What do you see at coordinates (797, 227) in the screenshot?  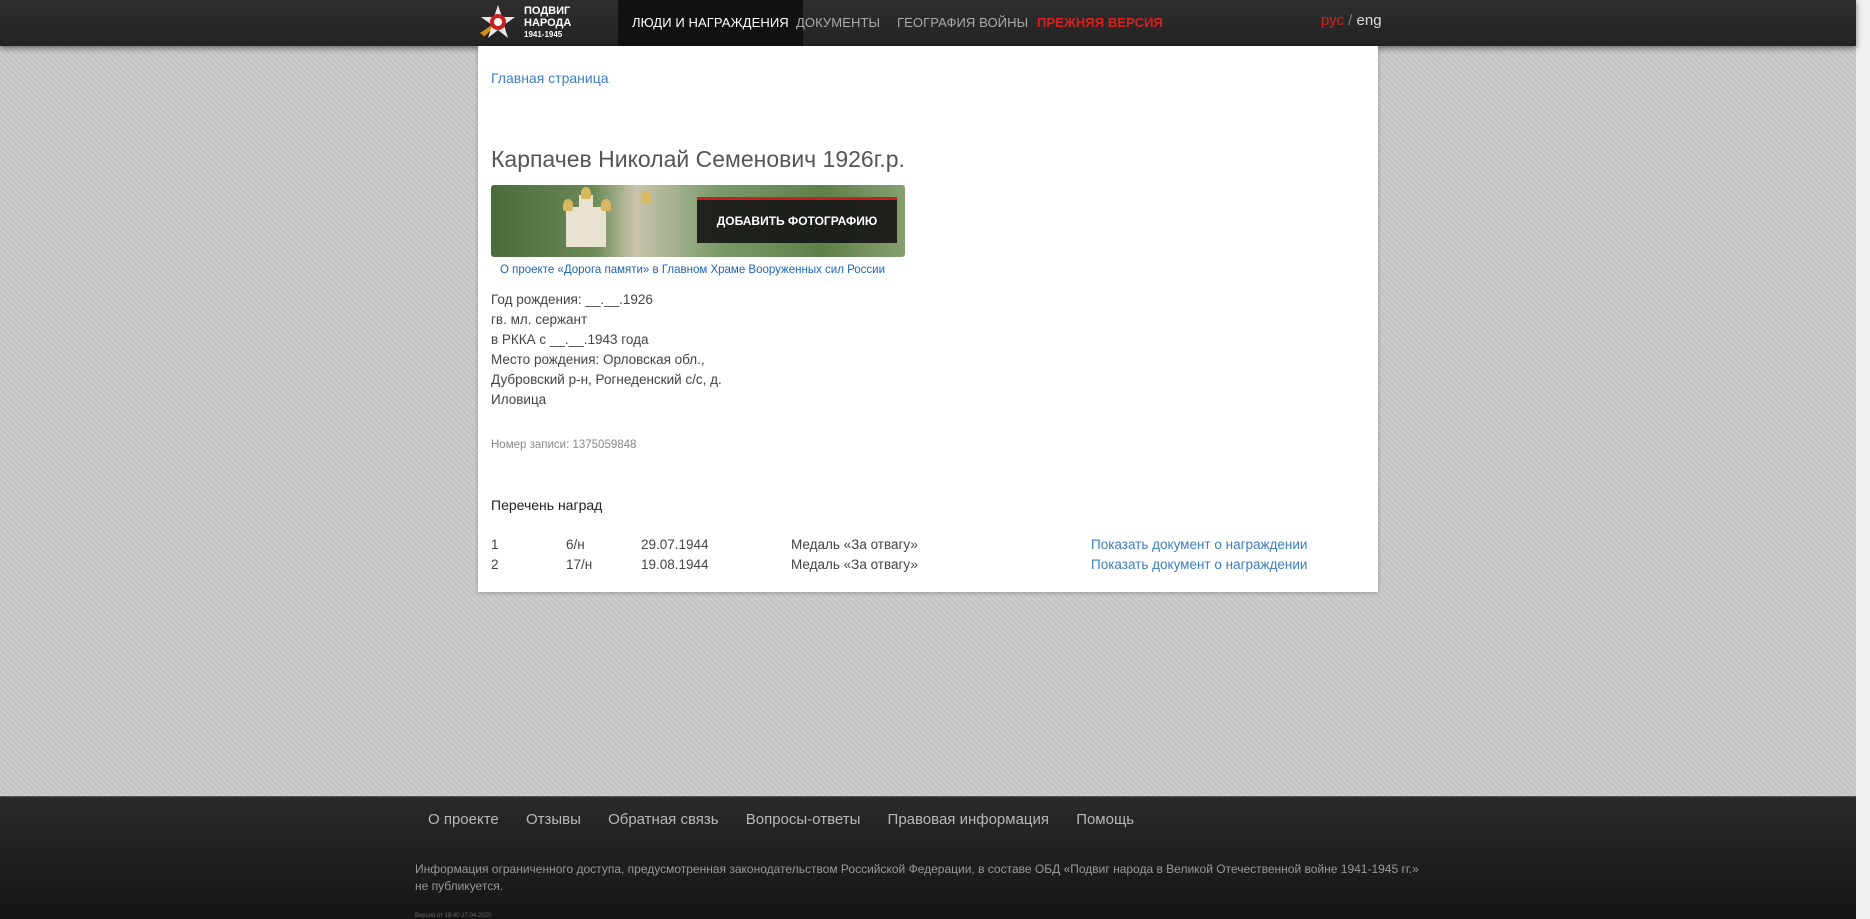 I see `add-hero-photo-button: ДОБАВИТЬ ФОТОГРАФИЮ ГЕРОЯ` at bounding box center [797, 227].